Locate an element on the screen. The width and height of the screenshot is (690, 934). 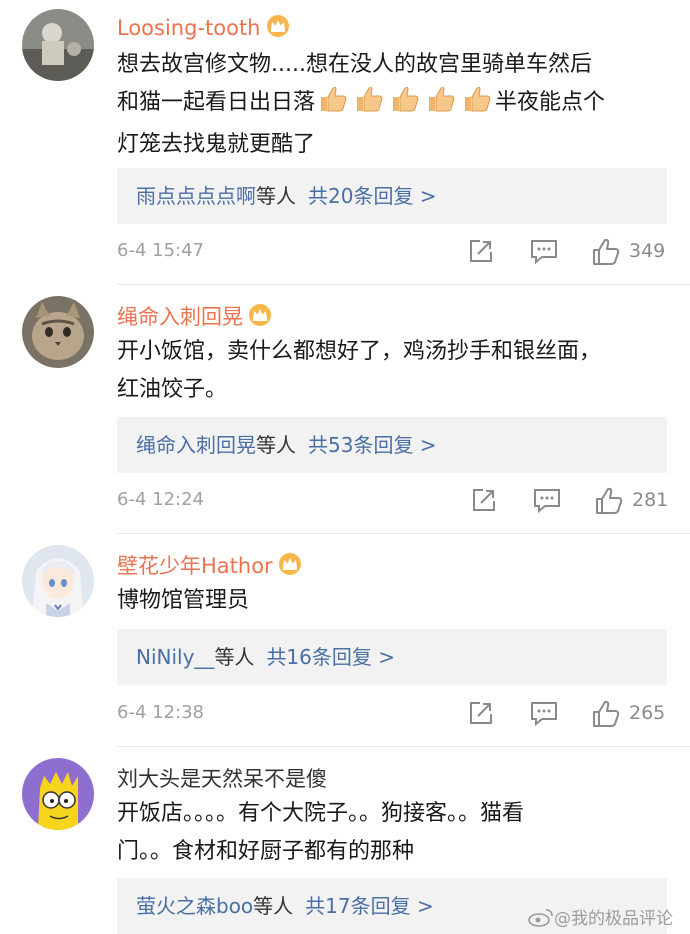
reply-summary: 雨点点点点啊等人 共20条回复 > is located at coordinates (392, 196).